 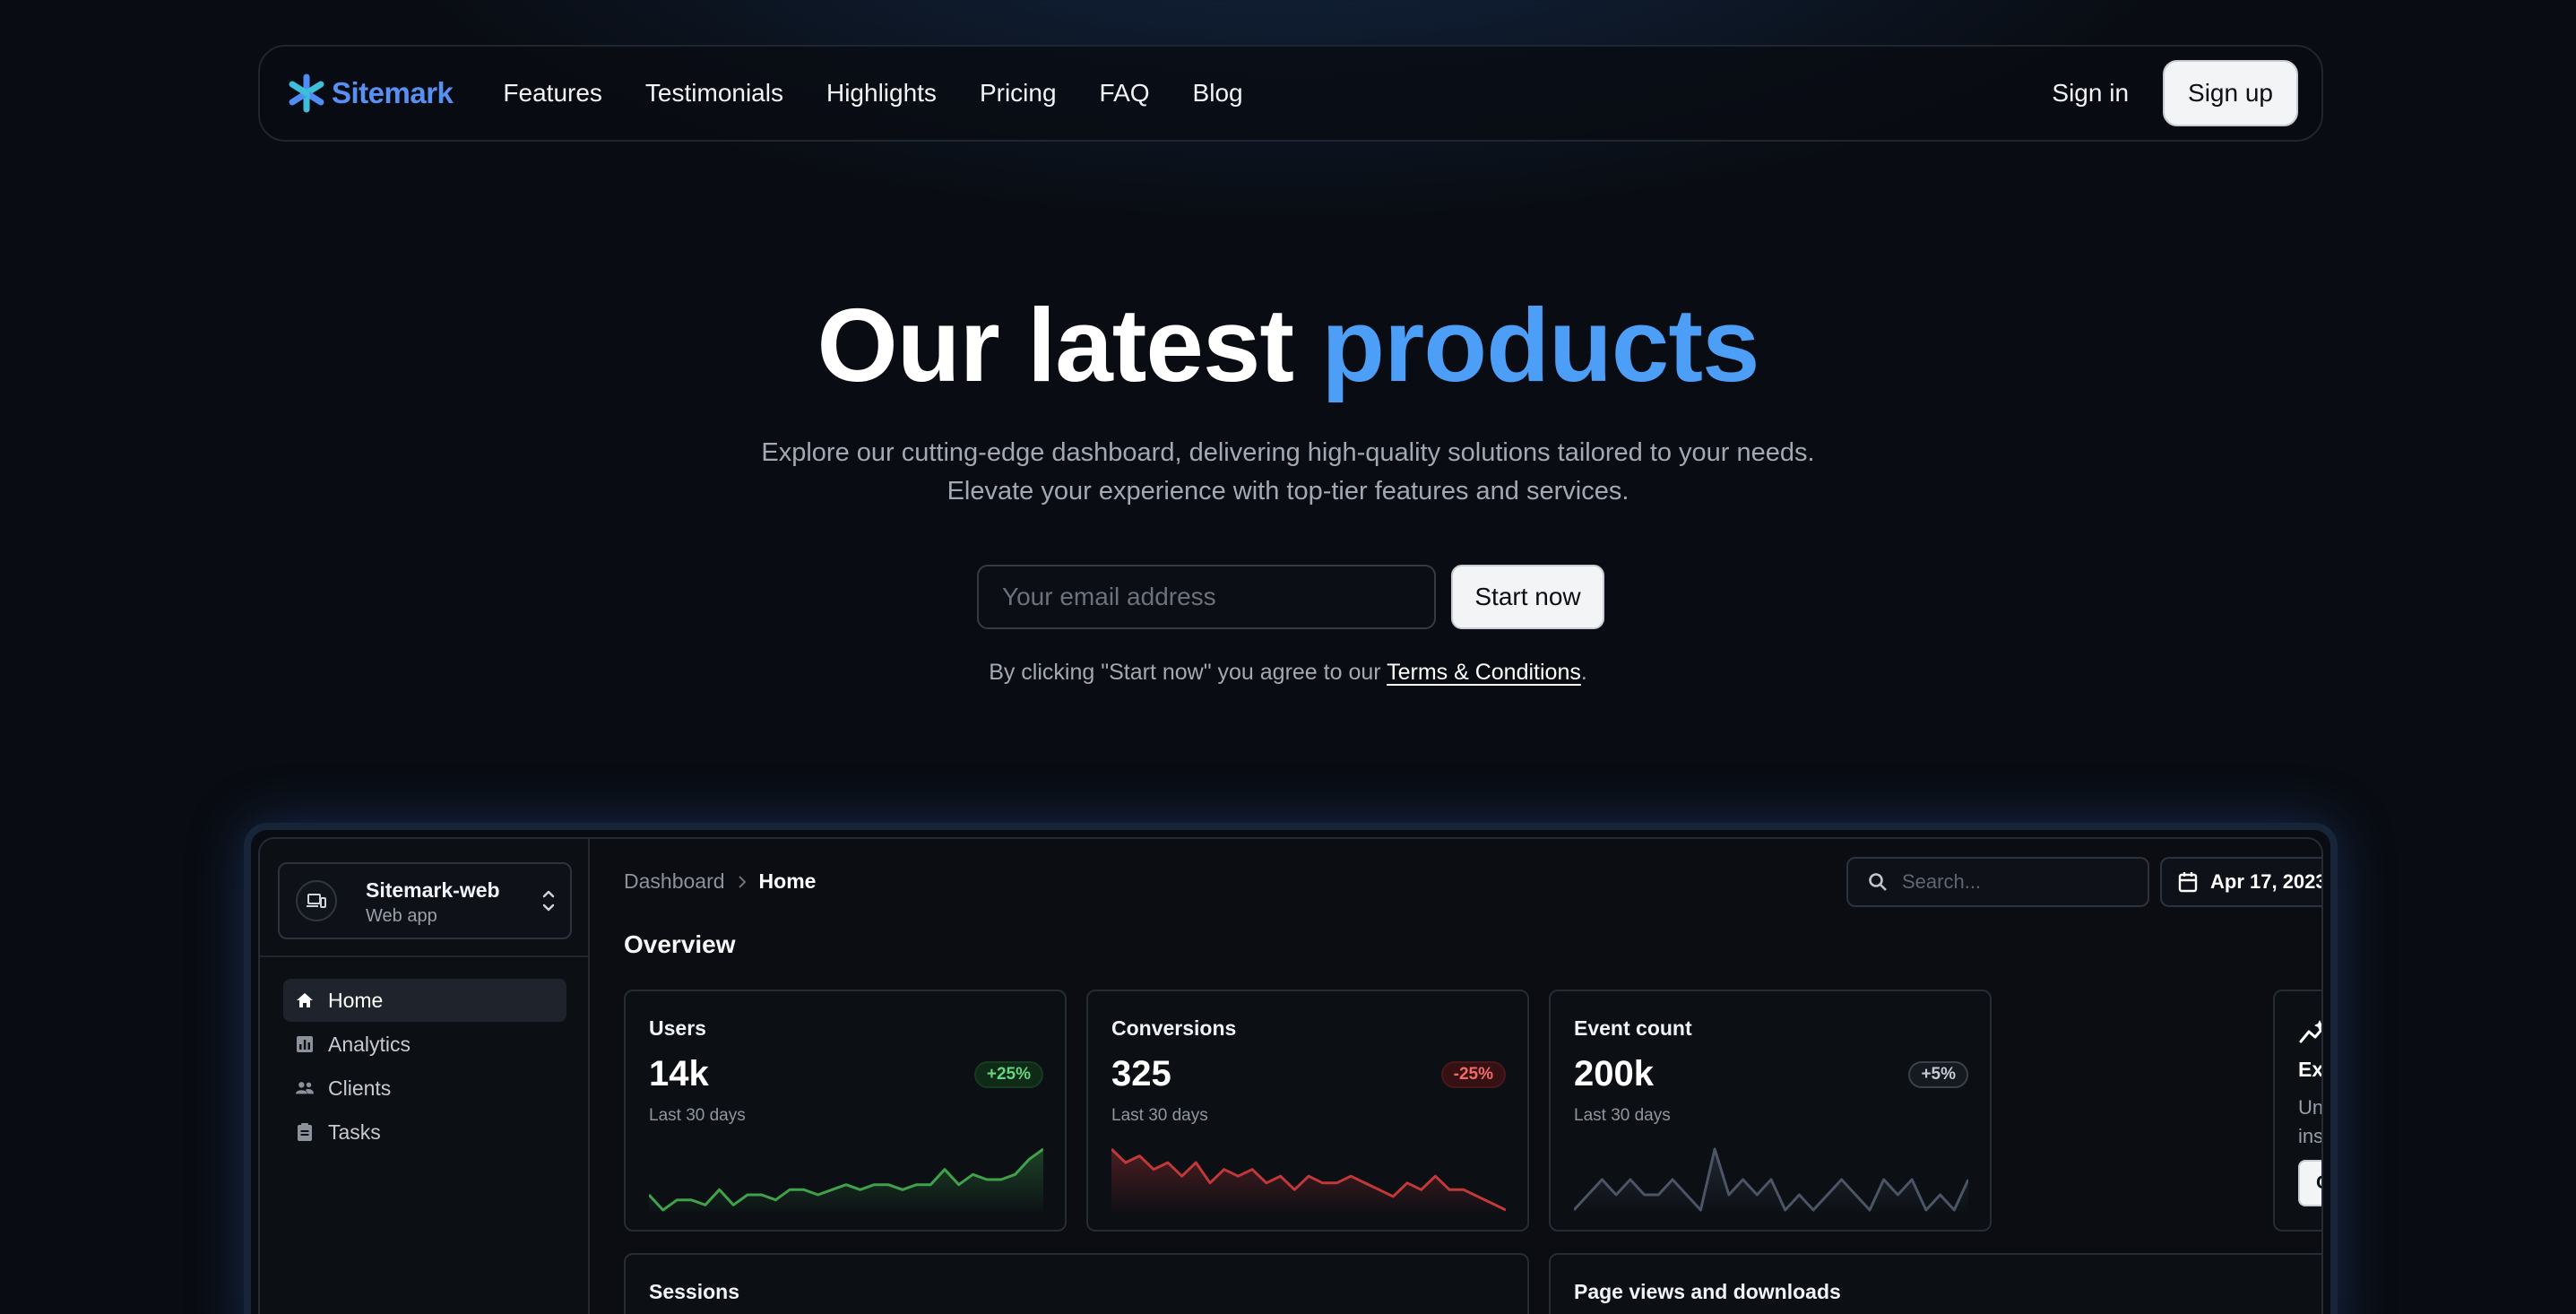 I want to click on trend-badge: +5%, so click(x=1938, y=1074).